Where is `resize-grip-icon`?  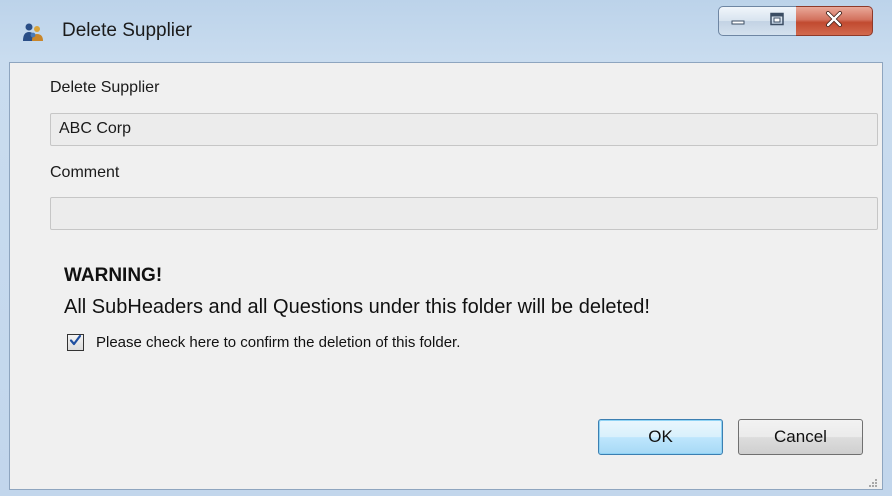
resize-grip-icon is located at coordinates (873, 481).